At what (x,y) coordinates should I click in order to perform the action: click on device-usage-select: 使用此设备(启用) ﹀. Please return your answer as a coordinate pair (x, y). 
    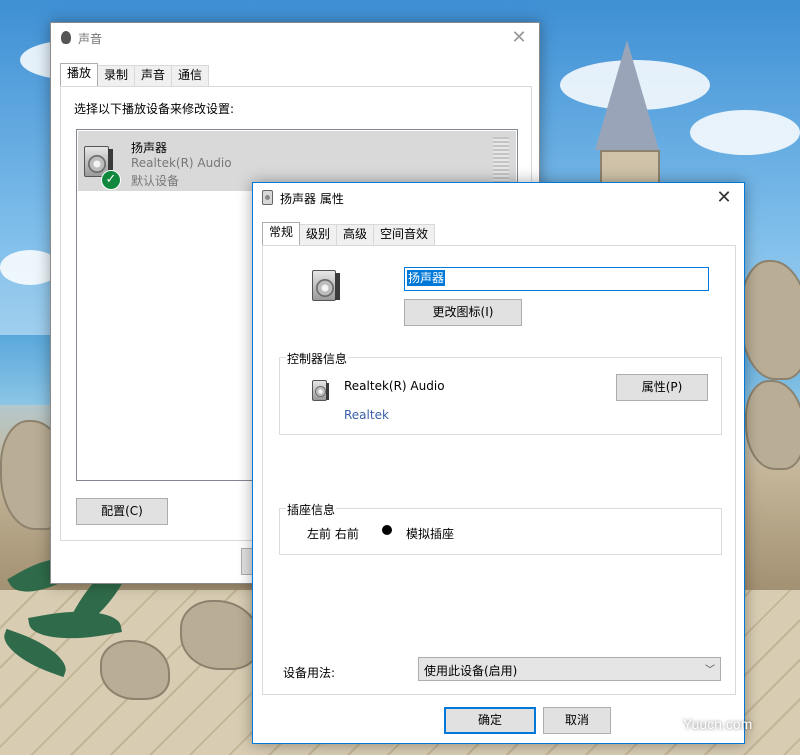
    Looking at the image, I should click on (569, 669).